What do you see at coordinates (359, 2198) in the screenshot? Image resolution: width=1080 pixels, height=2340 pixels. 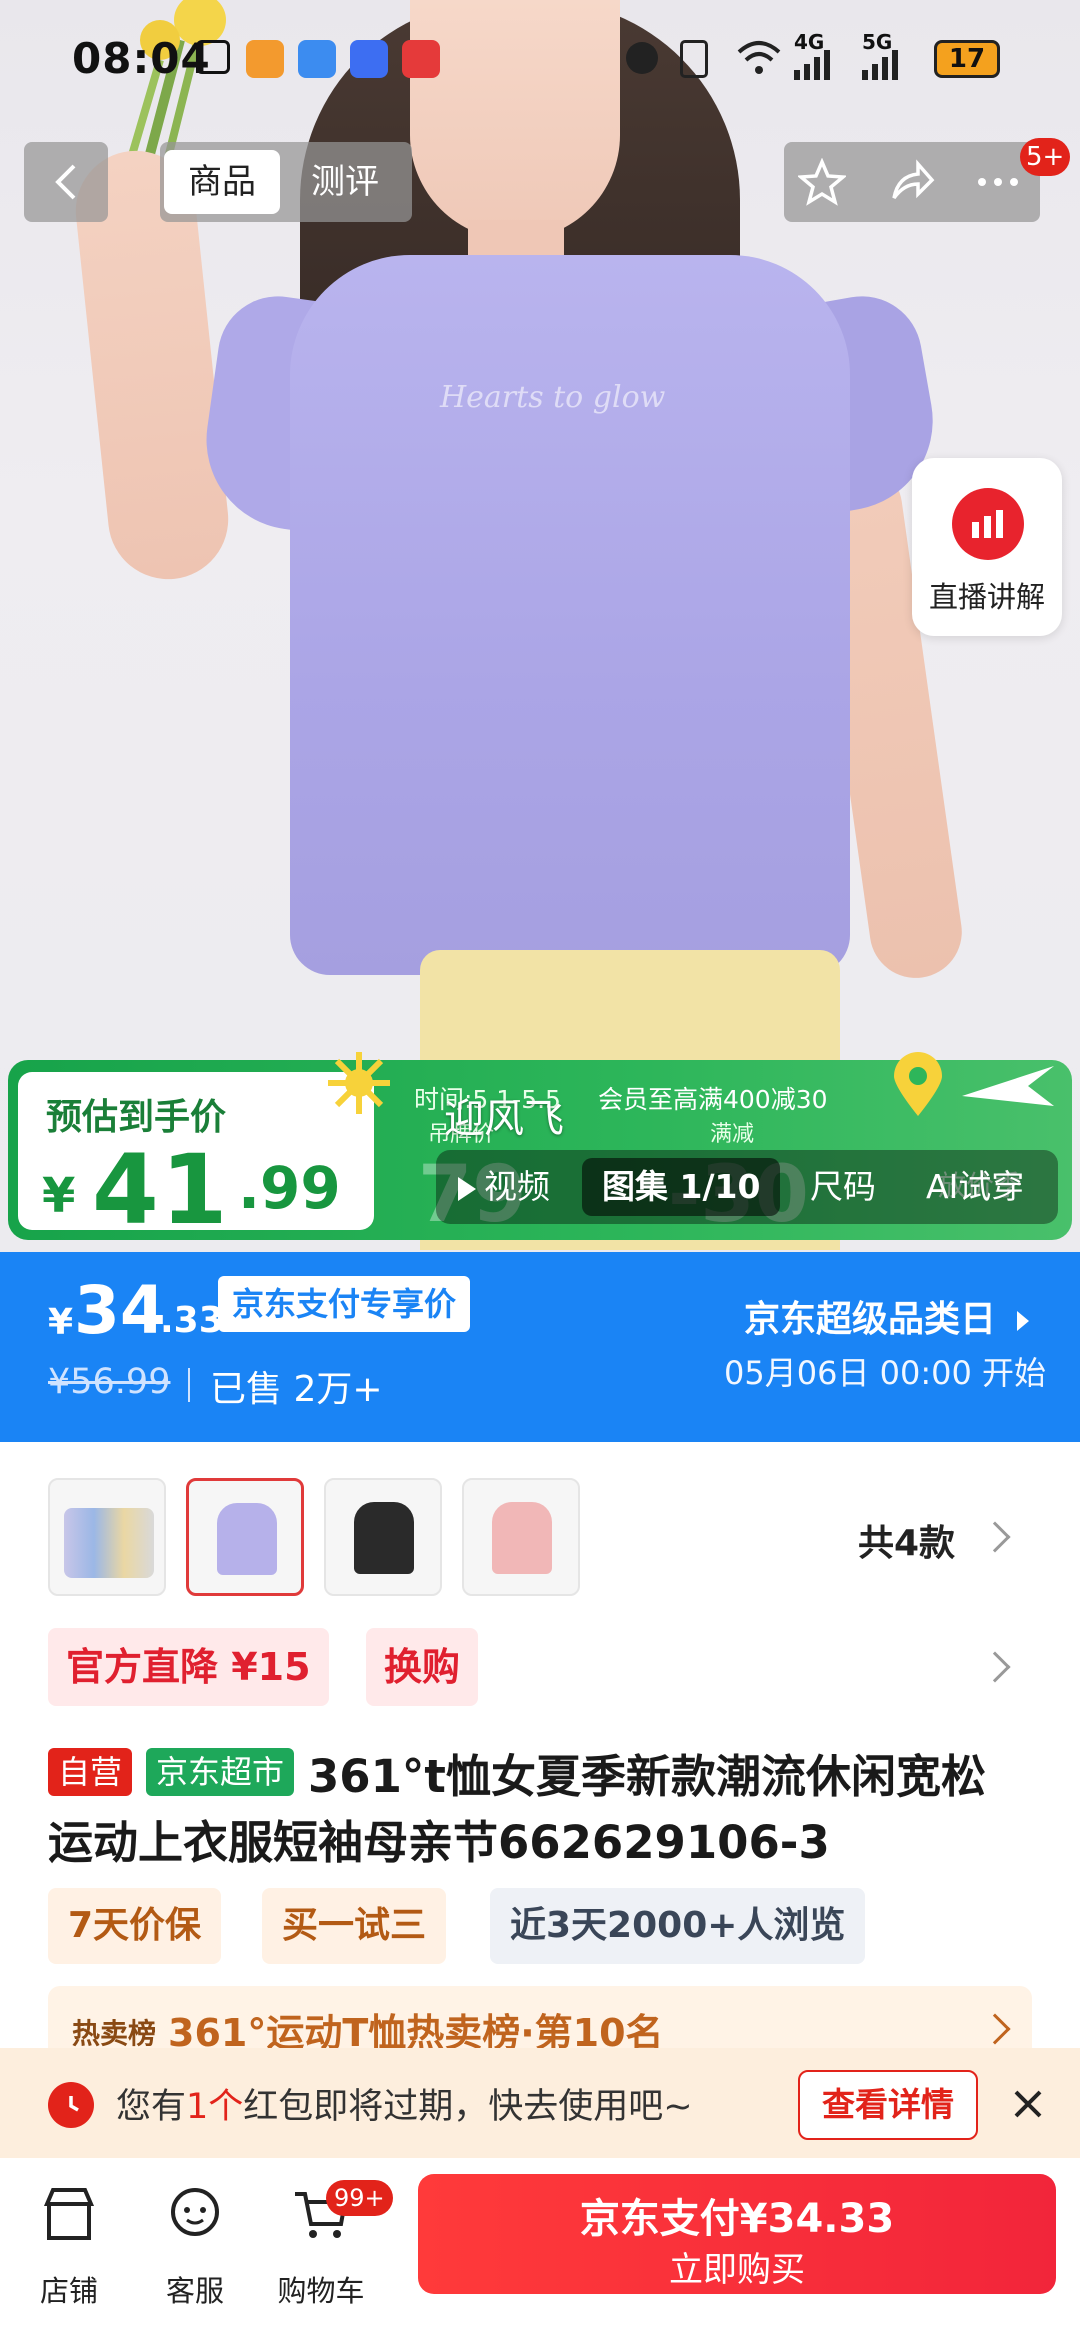 I see `cart-badge: 99+` at bounding box center [359, 2198].